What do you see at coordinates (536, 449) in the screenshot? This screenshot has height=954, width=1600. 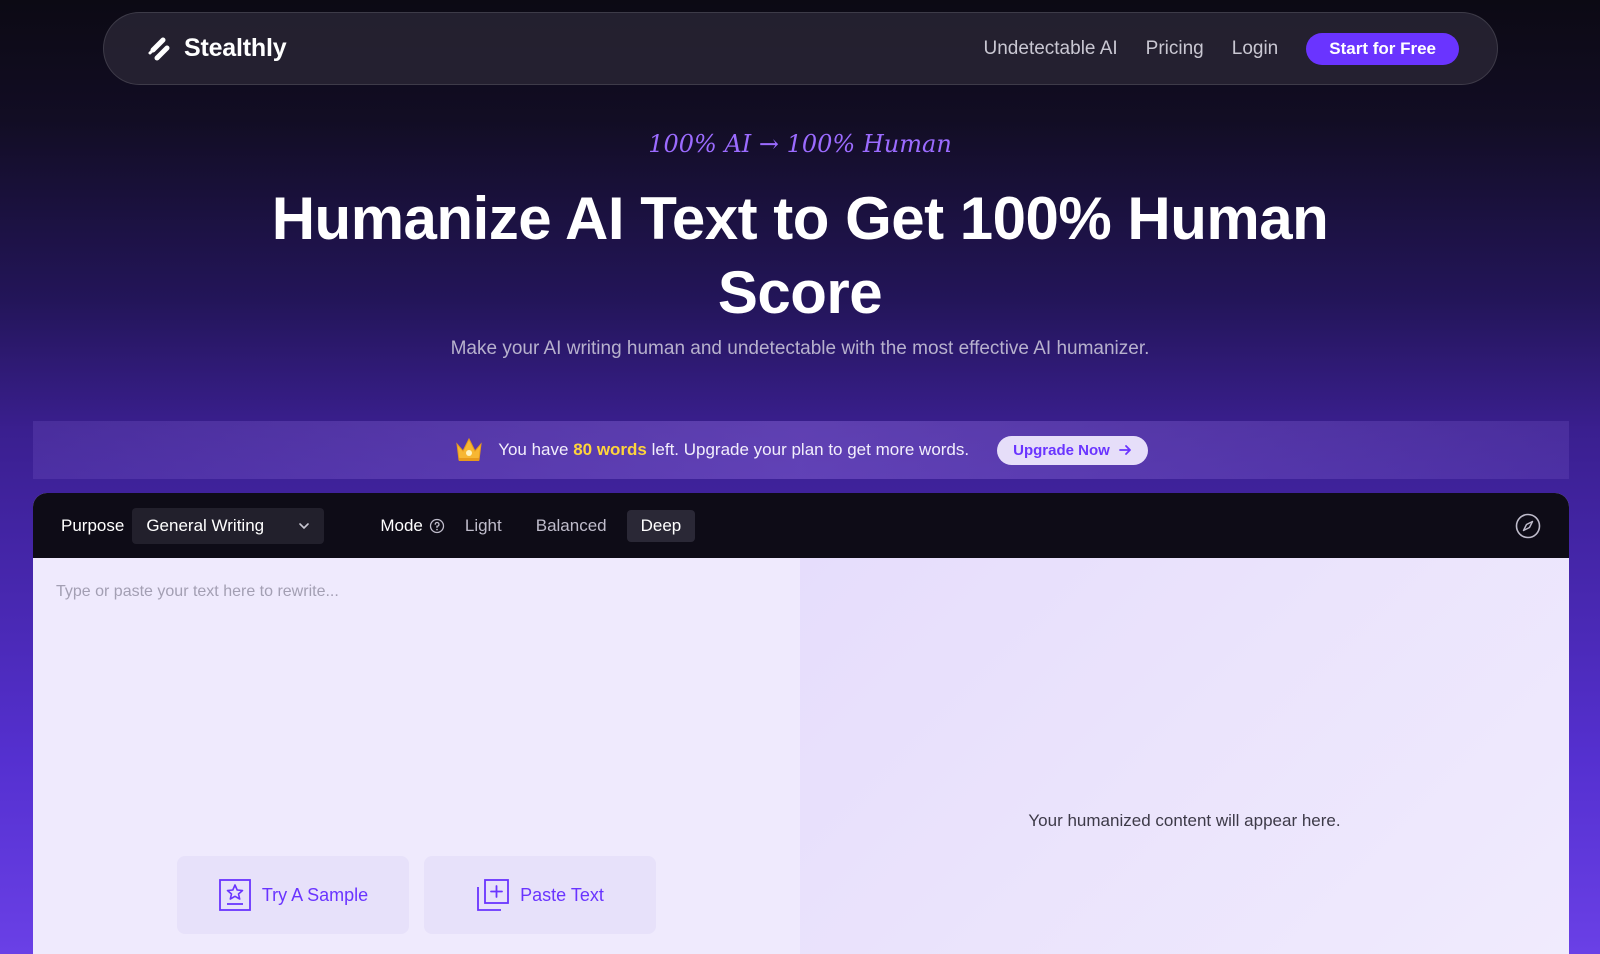 I see `banner-text-before: You have` at bounding box center [536, 449].